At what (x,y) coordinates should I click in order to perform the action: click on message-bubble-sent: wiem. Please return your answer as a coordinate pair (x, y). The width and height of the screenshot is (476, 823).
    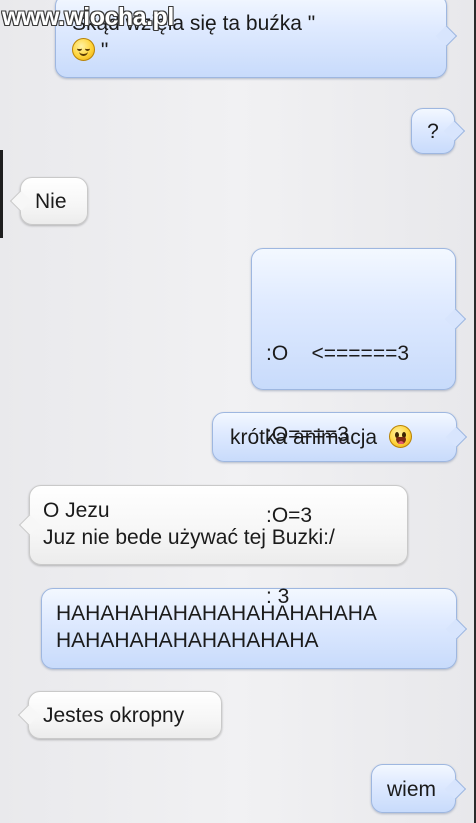
    Looking at the image, I should click on (419, 788).